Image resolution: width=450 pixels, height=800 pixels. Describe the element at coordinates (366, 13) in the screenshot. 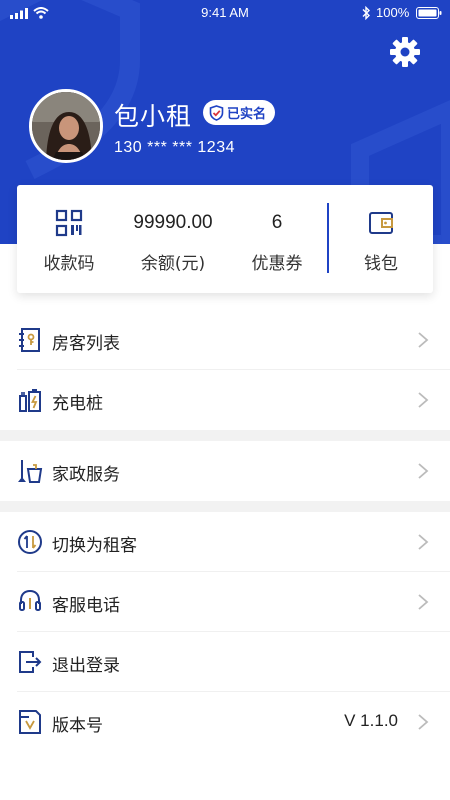

I see `bluetooth-icon` at that location.